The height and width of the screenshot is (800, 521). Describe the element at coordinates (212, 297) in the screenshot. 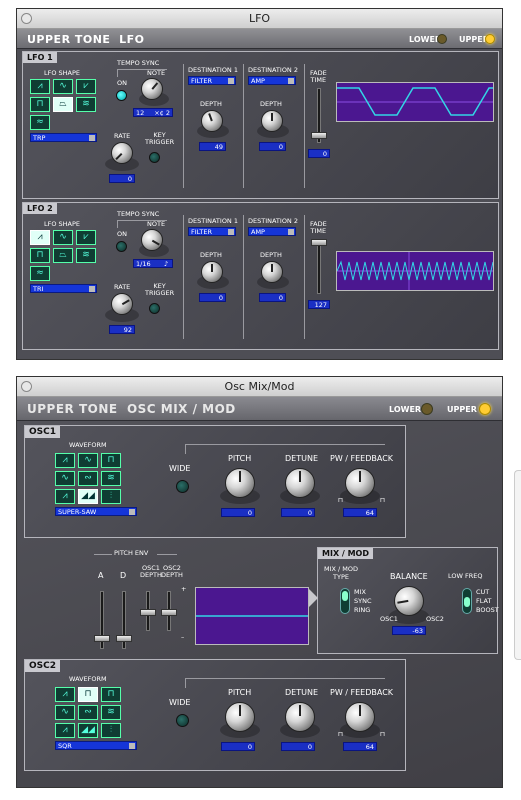

I see `depth1-value: 0` at that location.